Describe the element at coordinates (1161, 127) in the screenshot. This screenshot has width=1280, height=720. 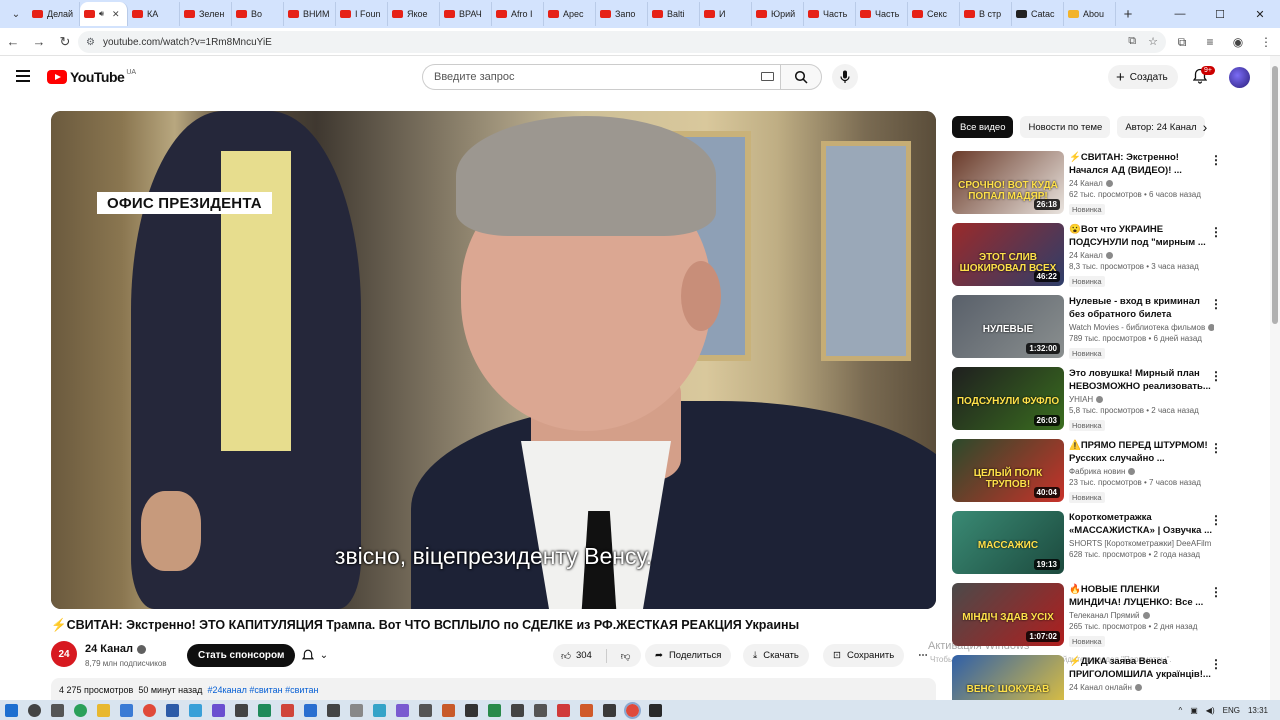
I see `filter-chip: Автор: 24 Канал` at that location.